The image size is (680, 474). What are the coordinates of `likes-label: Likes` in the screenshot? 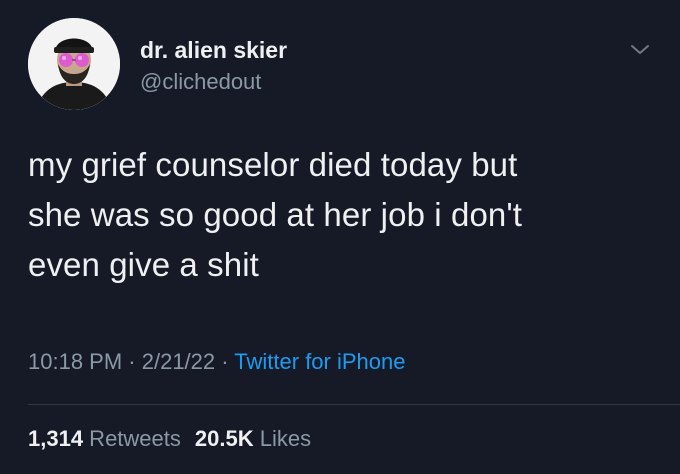 It's located at (282, 438).